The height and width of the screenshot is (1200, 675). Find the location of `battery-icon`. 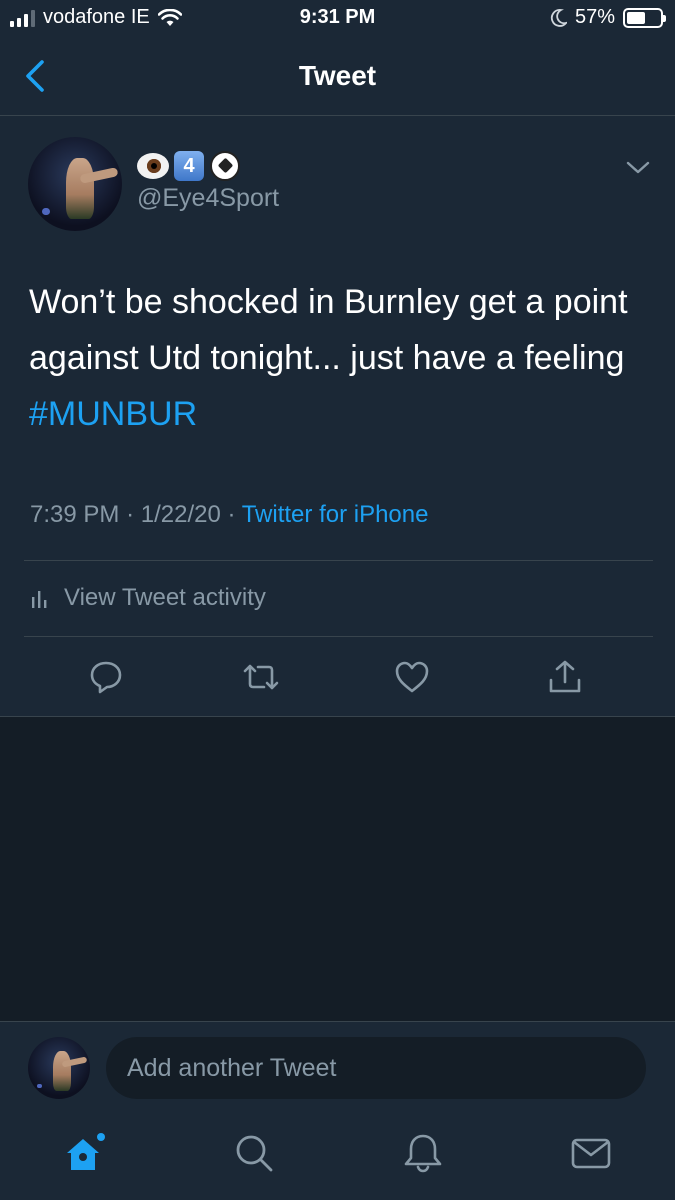

battery-icon is located at coordinates (644, 17).